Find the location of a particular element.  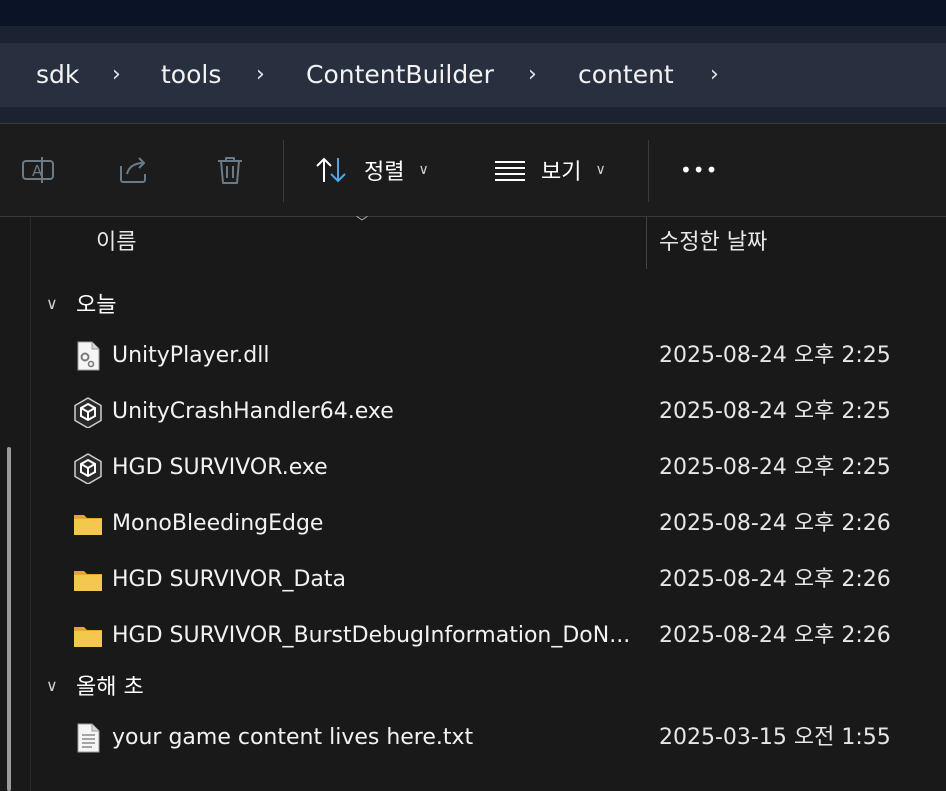

group-header-earlier-this-year: ∨ 올해 초 is located at coordinates (95, 685).